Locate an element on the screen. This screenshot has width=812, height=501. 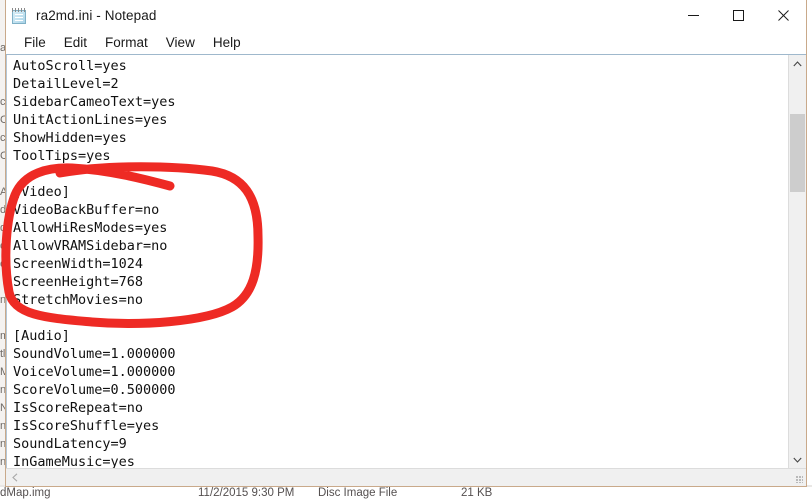
notepad-icon is located at coordinates (20, 16).